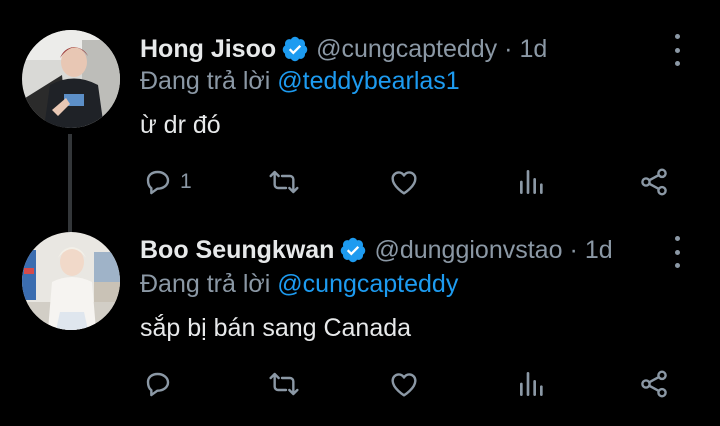 Image resolution: width=720 pixels, height=426 pixels. I want to click on reply-button: 1, so click(167, 182).